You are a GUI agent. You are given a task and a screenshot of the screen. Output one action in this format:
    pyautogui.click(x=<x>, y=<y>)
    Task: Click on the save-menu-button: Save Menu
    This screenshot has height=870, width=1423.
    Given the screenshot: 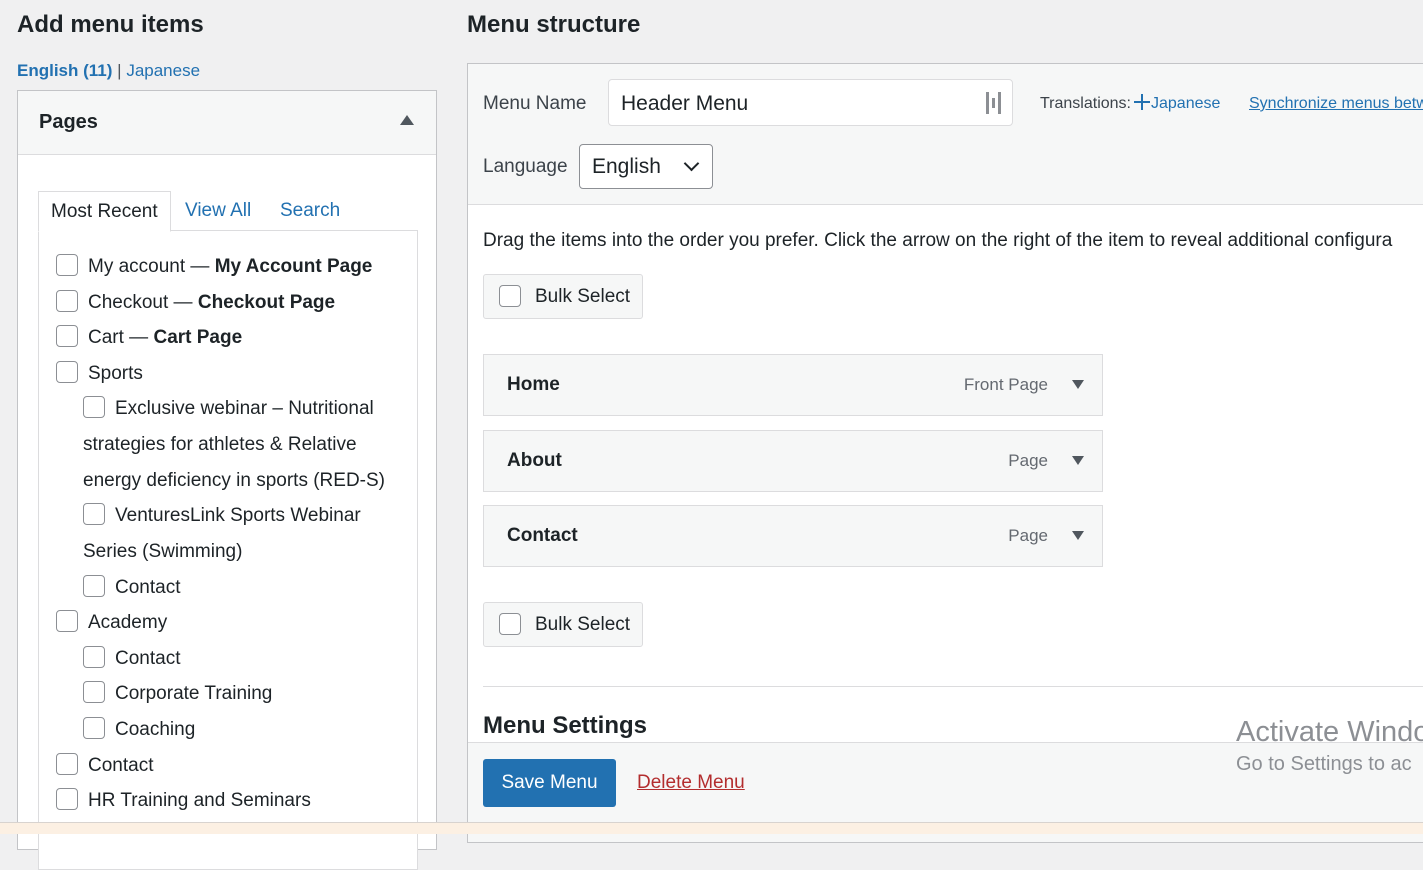 What is the action you would take?
    pyautogui.click(x=549, y=783)
    